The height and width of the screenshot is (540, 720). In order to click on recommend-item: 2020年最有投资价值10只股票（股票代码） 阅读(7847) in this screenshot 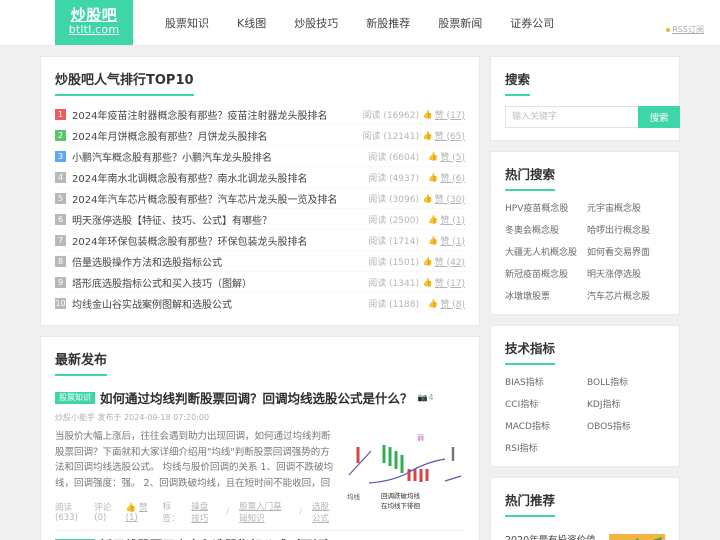, I will do `click(585, 533)`.